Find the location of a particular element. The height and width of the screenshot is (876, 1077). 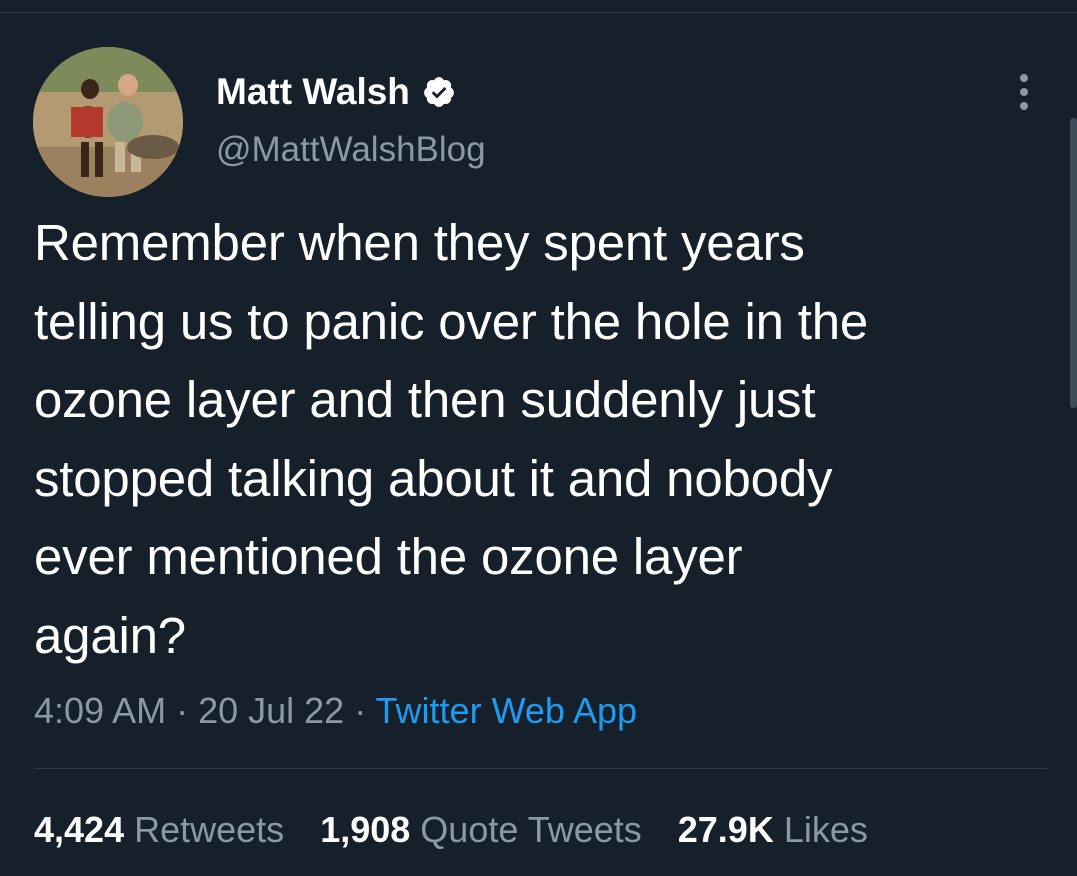

likes-label: Likes is located at coordinates (825, 829).